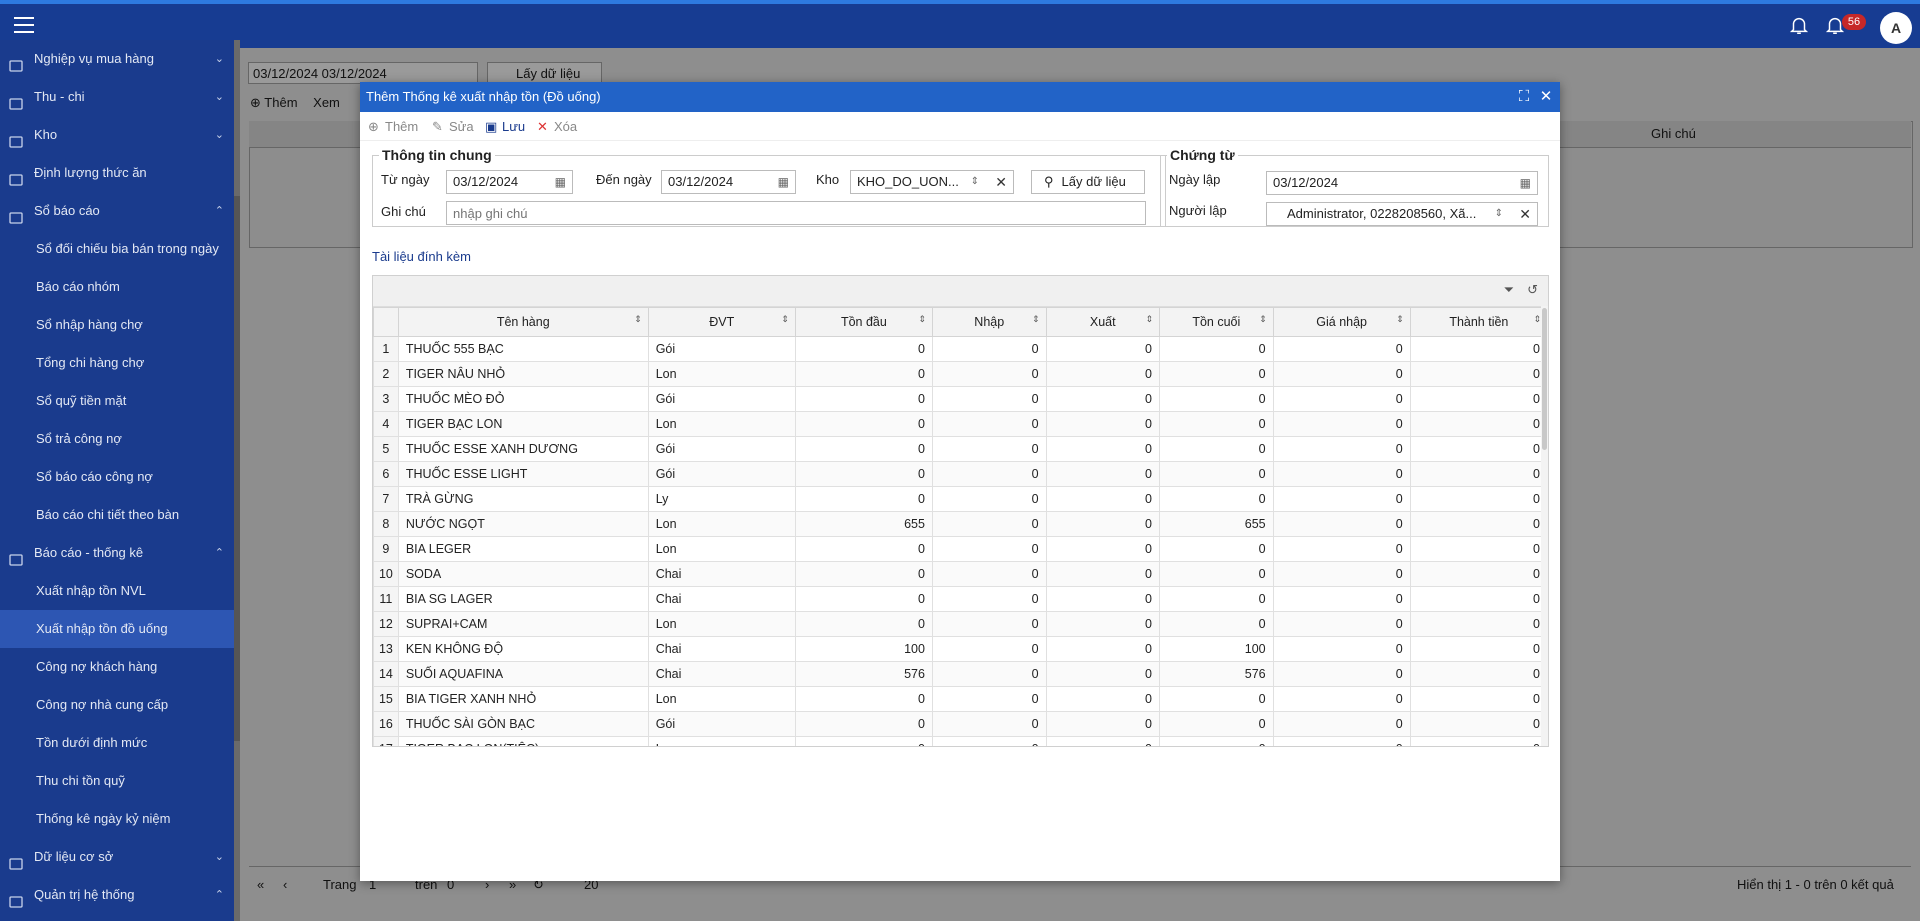 This screenshot has width=1920, height=921. What do you see at coordinates (721, 449) in the screenshot?
I see `table-cell: Gói` at bounding box center [721, 449].